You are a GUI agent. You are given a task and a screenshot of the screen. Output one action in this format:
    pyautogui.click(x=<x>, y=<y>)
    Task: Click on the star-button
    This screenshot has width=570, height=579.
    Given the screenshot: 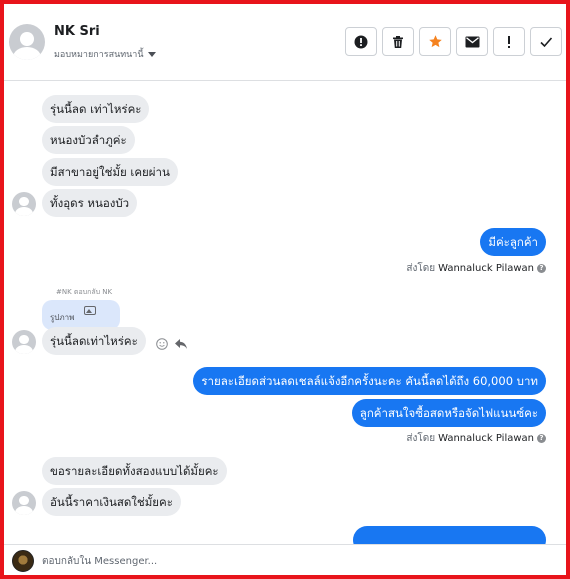 What is the action you would take?
    pyautogui.click(x=435, y=41)
    